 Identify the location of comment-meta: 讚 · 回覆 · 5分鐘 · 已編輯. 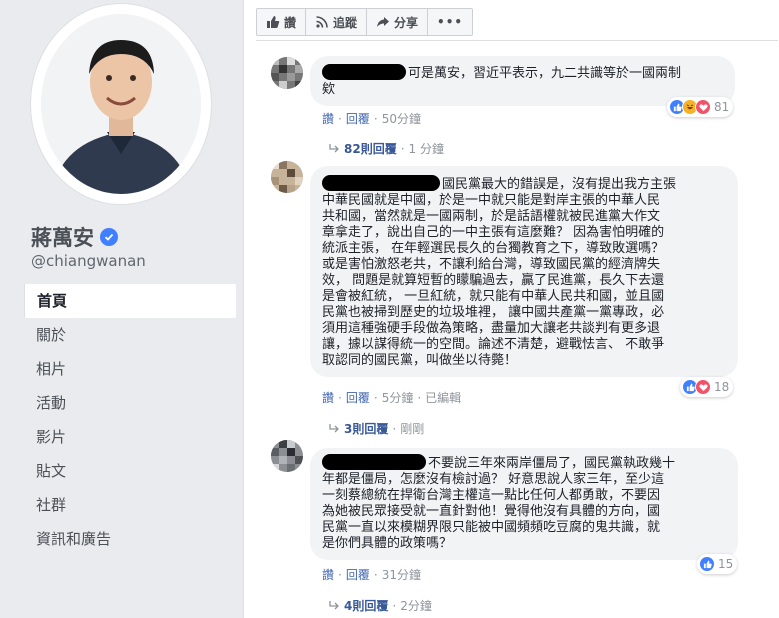
(392, 398).